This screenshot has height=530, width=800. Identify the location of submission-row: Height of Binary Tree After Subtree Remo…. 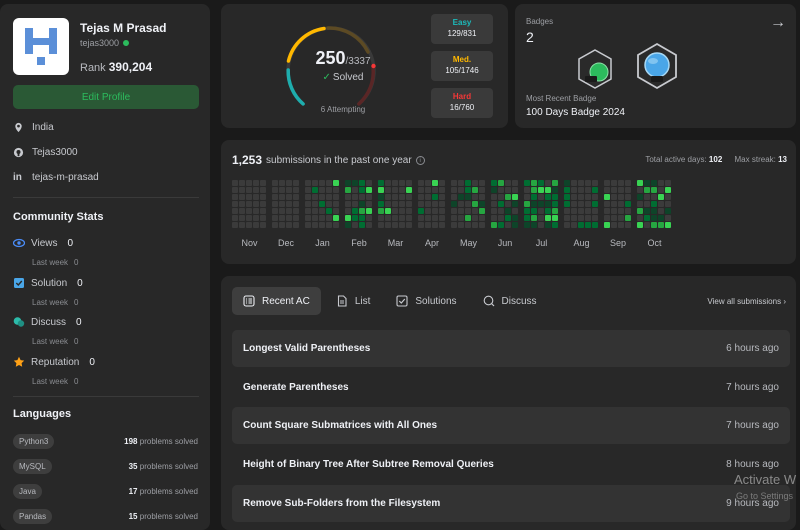
(511, 464).